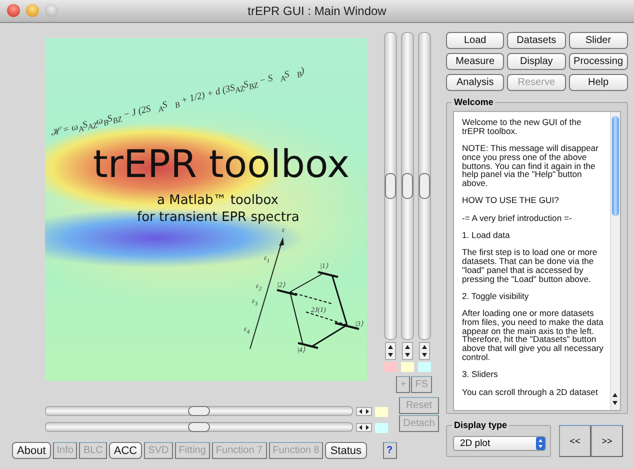 The height and width of the screenshot is (469, 634). Describe the element at coordinates (125, 450) in the screenshot. I see `function-button: ACC` at that location.